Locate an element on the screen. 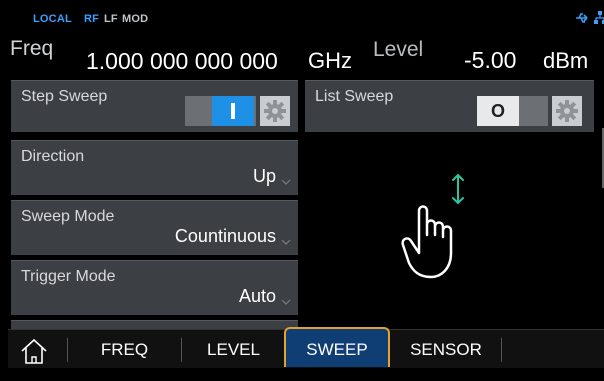  trigger-mode-label: Trigger Mode is located at coordinates (68, 276).